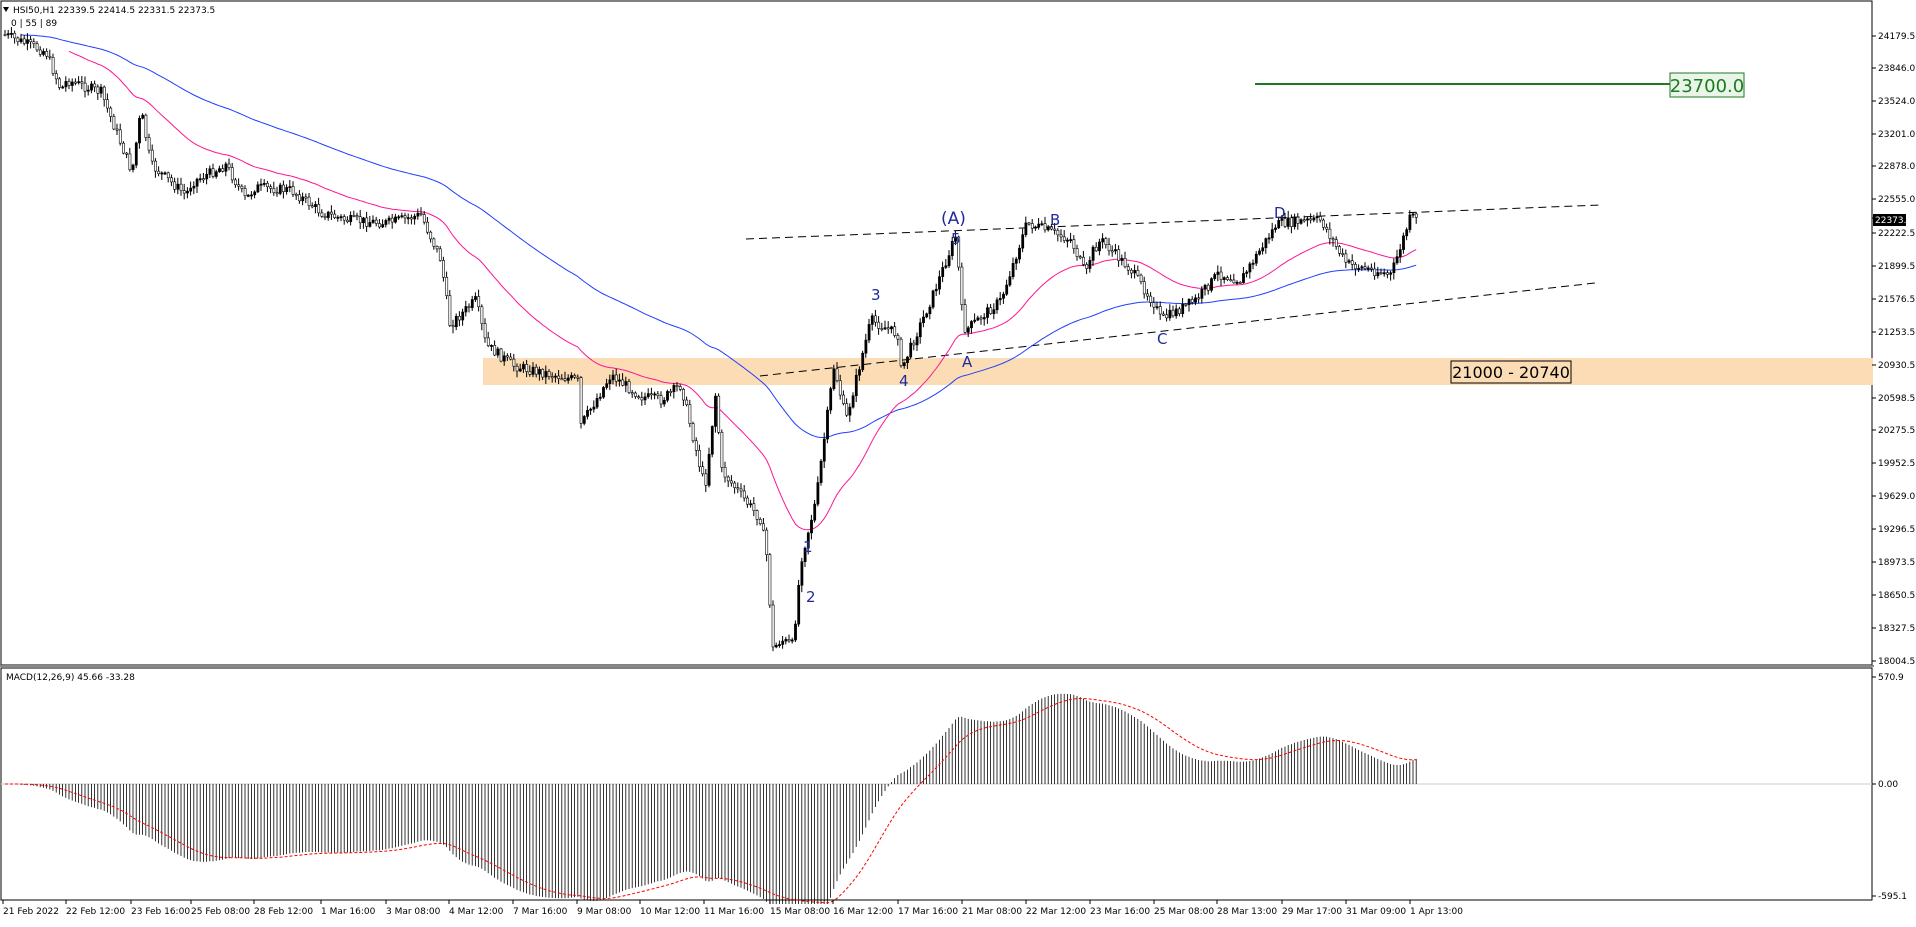 Image resolution: width=1916 pixels, height=927 pixels. What do you see at coordinates (956, 239) in the screenshot?
I see `wave-label-5: 5` at bounding box center [956, 239].